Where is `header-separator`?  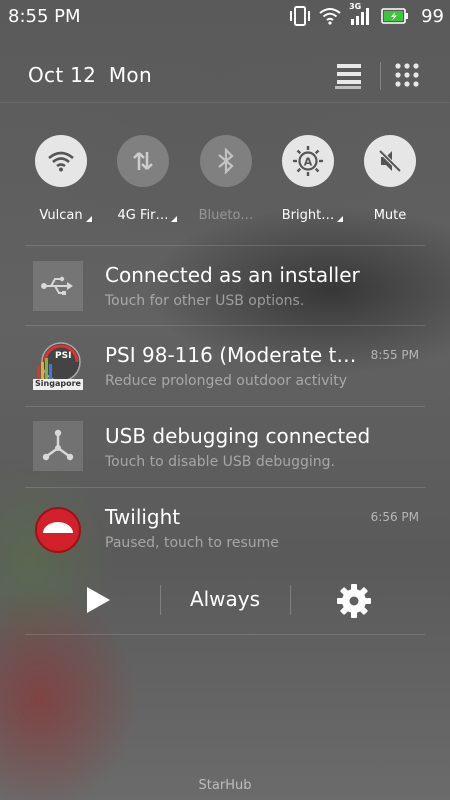 header-separator is located at coordinates (225, 102).